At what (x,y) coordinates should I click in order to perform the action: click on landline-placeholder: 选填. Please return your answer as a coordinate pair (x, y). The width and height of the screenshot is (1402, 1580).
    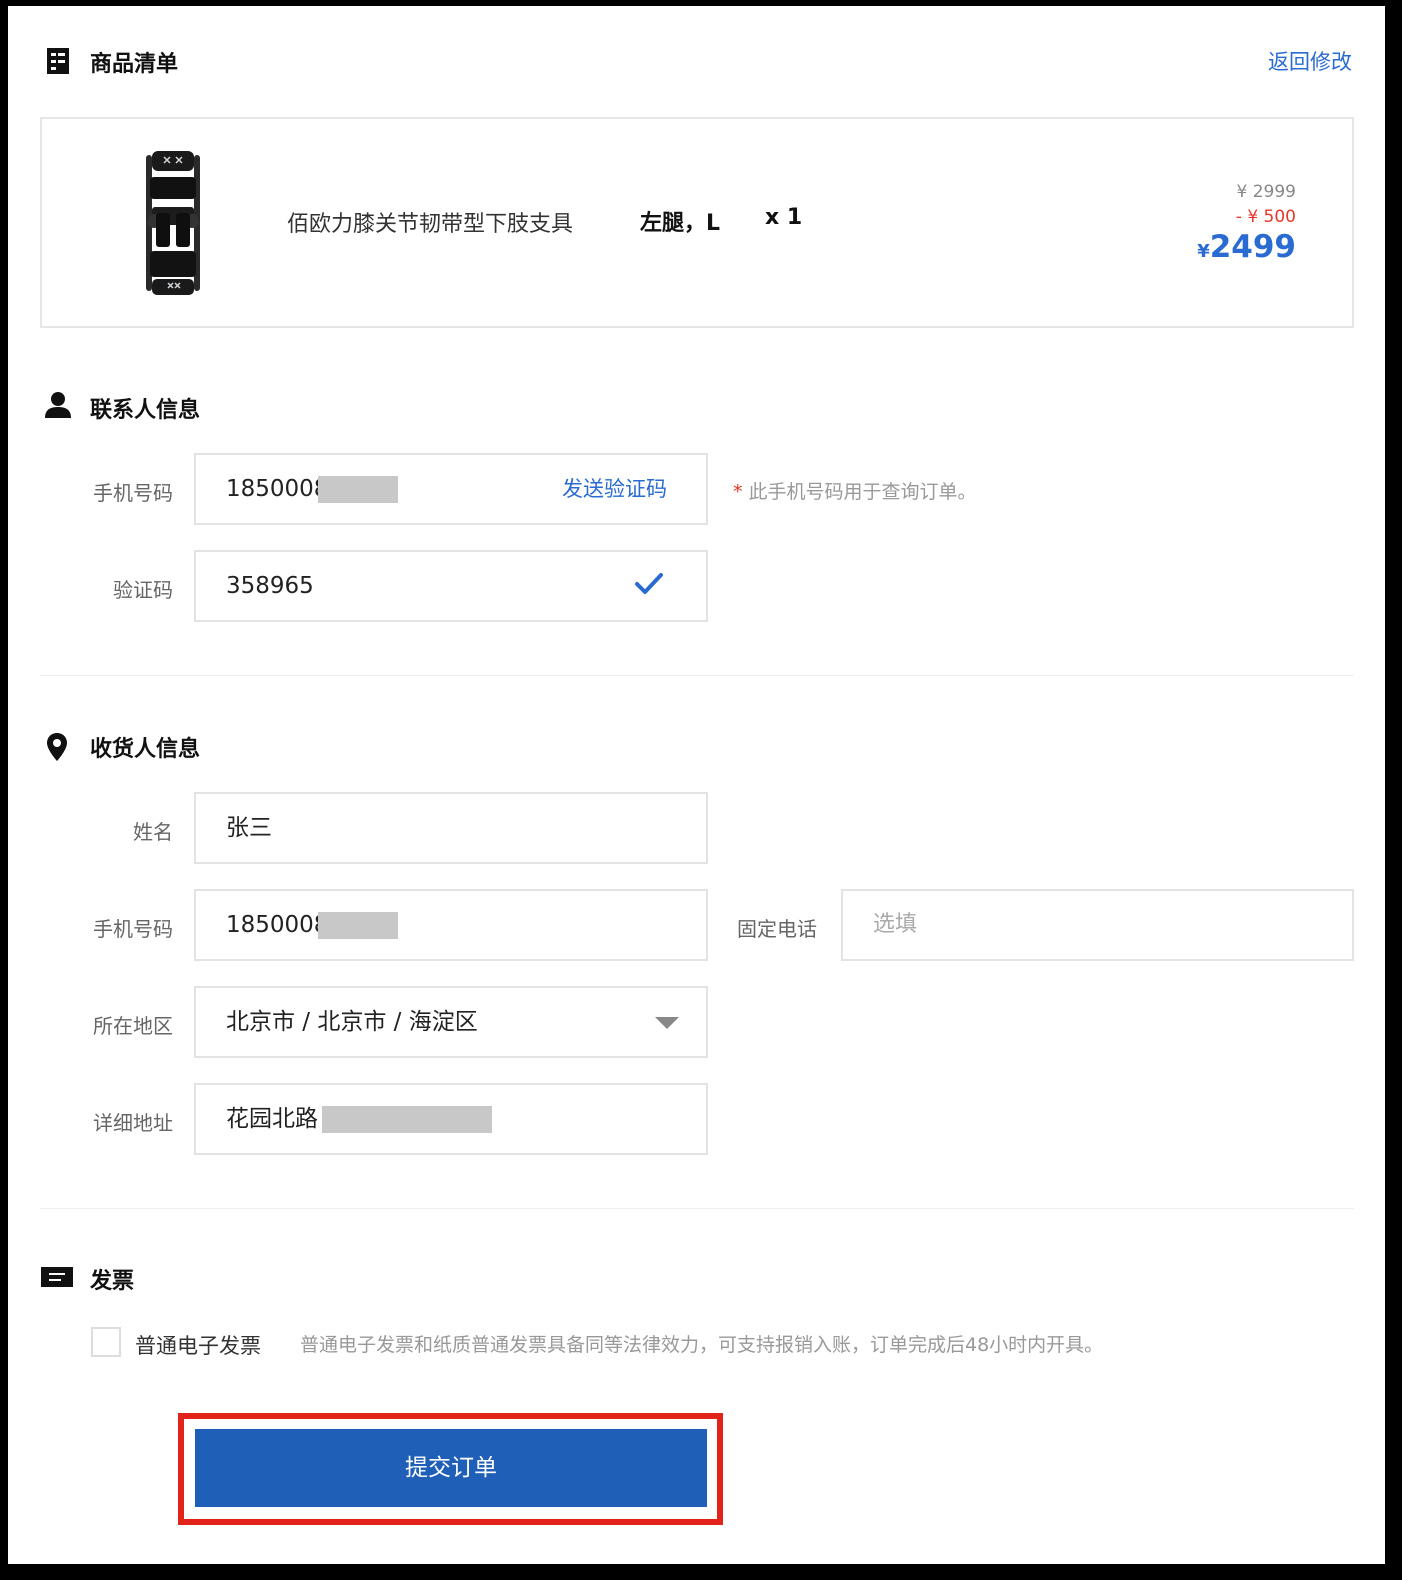
    Looking at the image, I should click on (895, 924).